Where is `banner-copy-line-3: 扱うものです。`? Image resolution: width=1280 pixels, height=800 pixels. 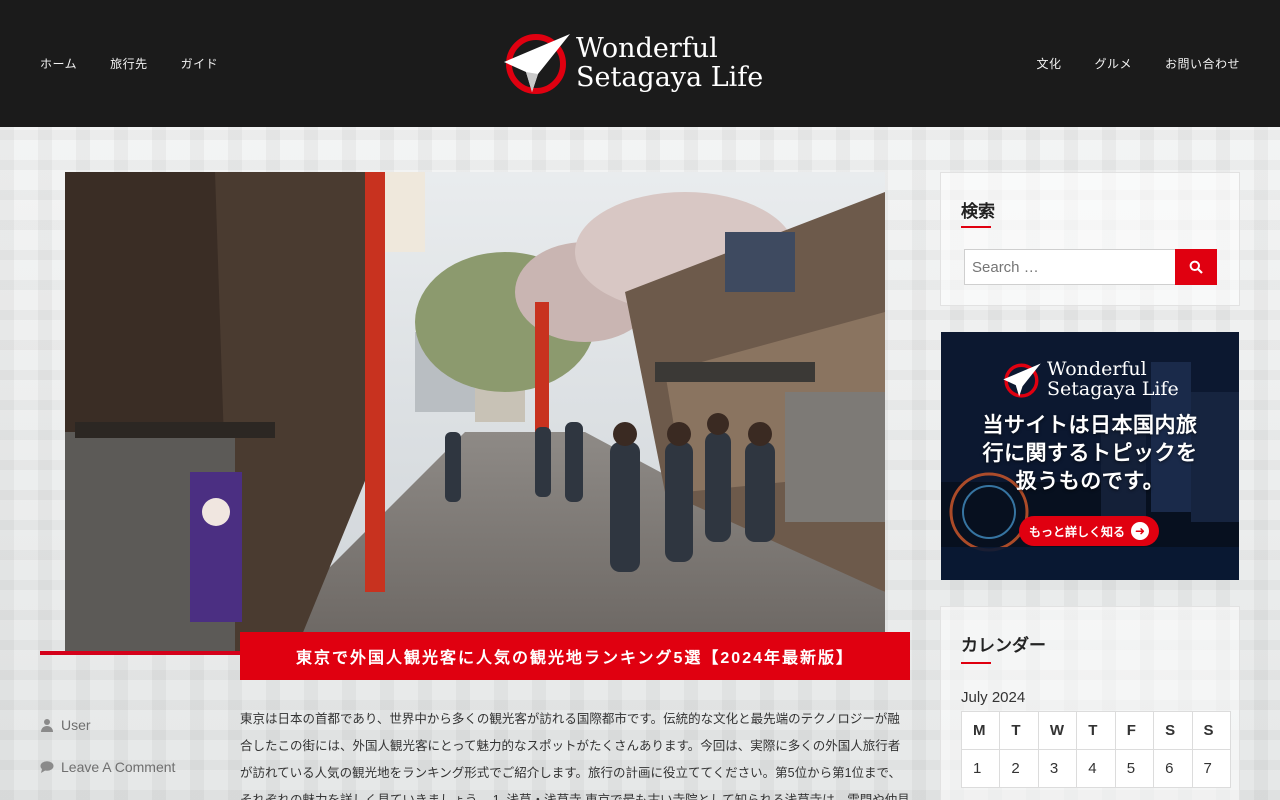 banner-copy-line-3: 扱うものです。 is located at coordinates (1090, 481).